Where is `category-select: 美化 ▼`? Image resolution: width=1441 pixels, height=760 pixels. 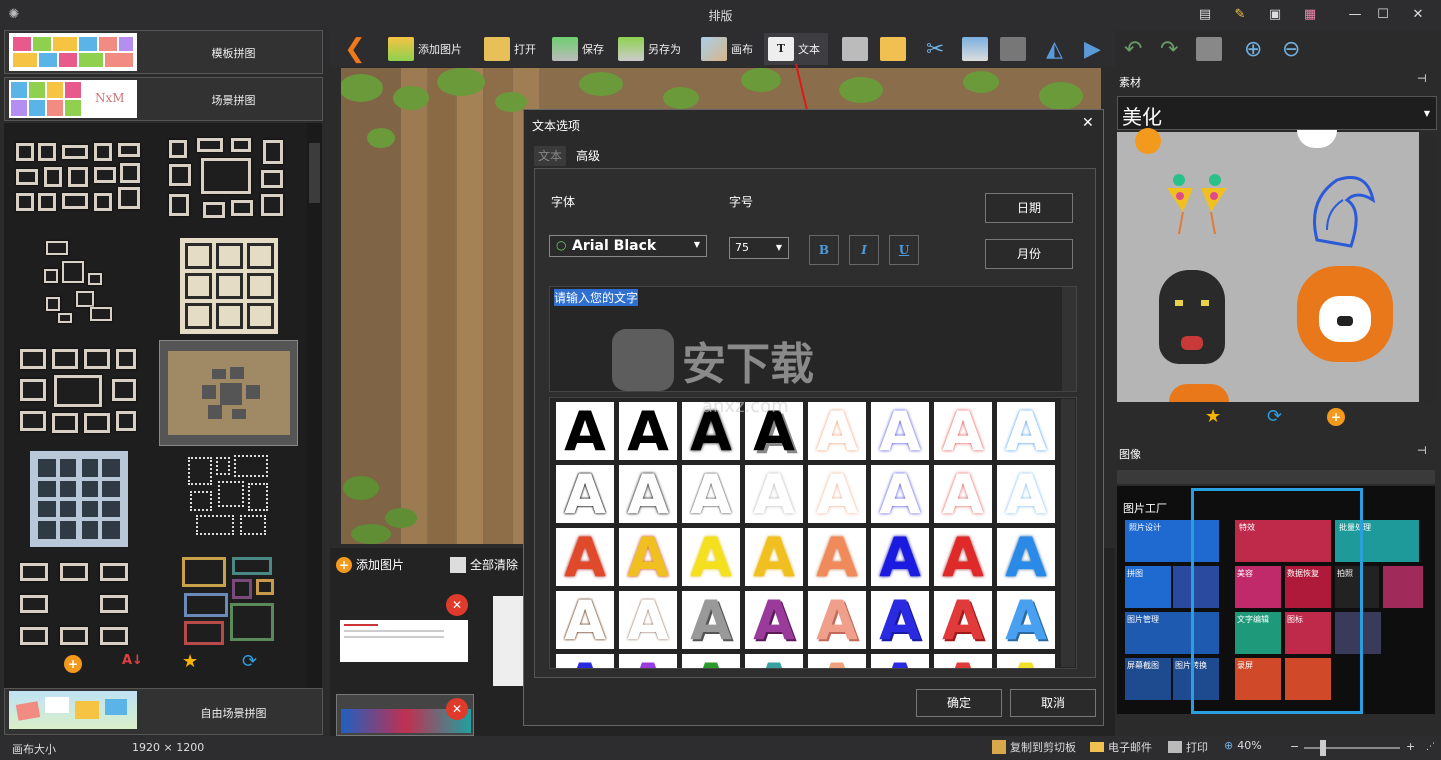 category-select: 美化 ▼ is located at coordinates (1277, 113).